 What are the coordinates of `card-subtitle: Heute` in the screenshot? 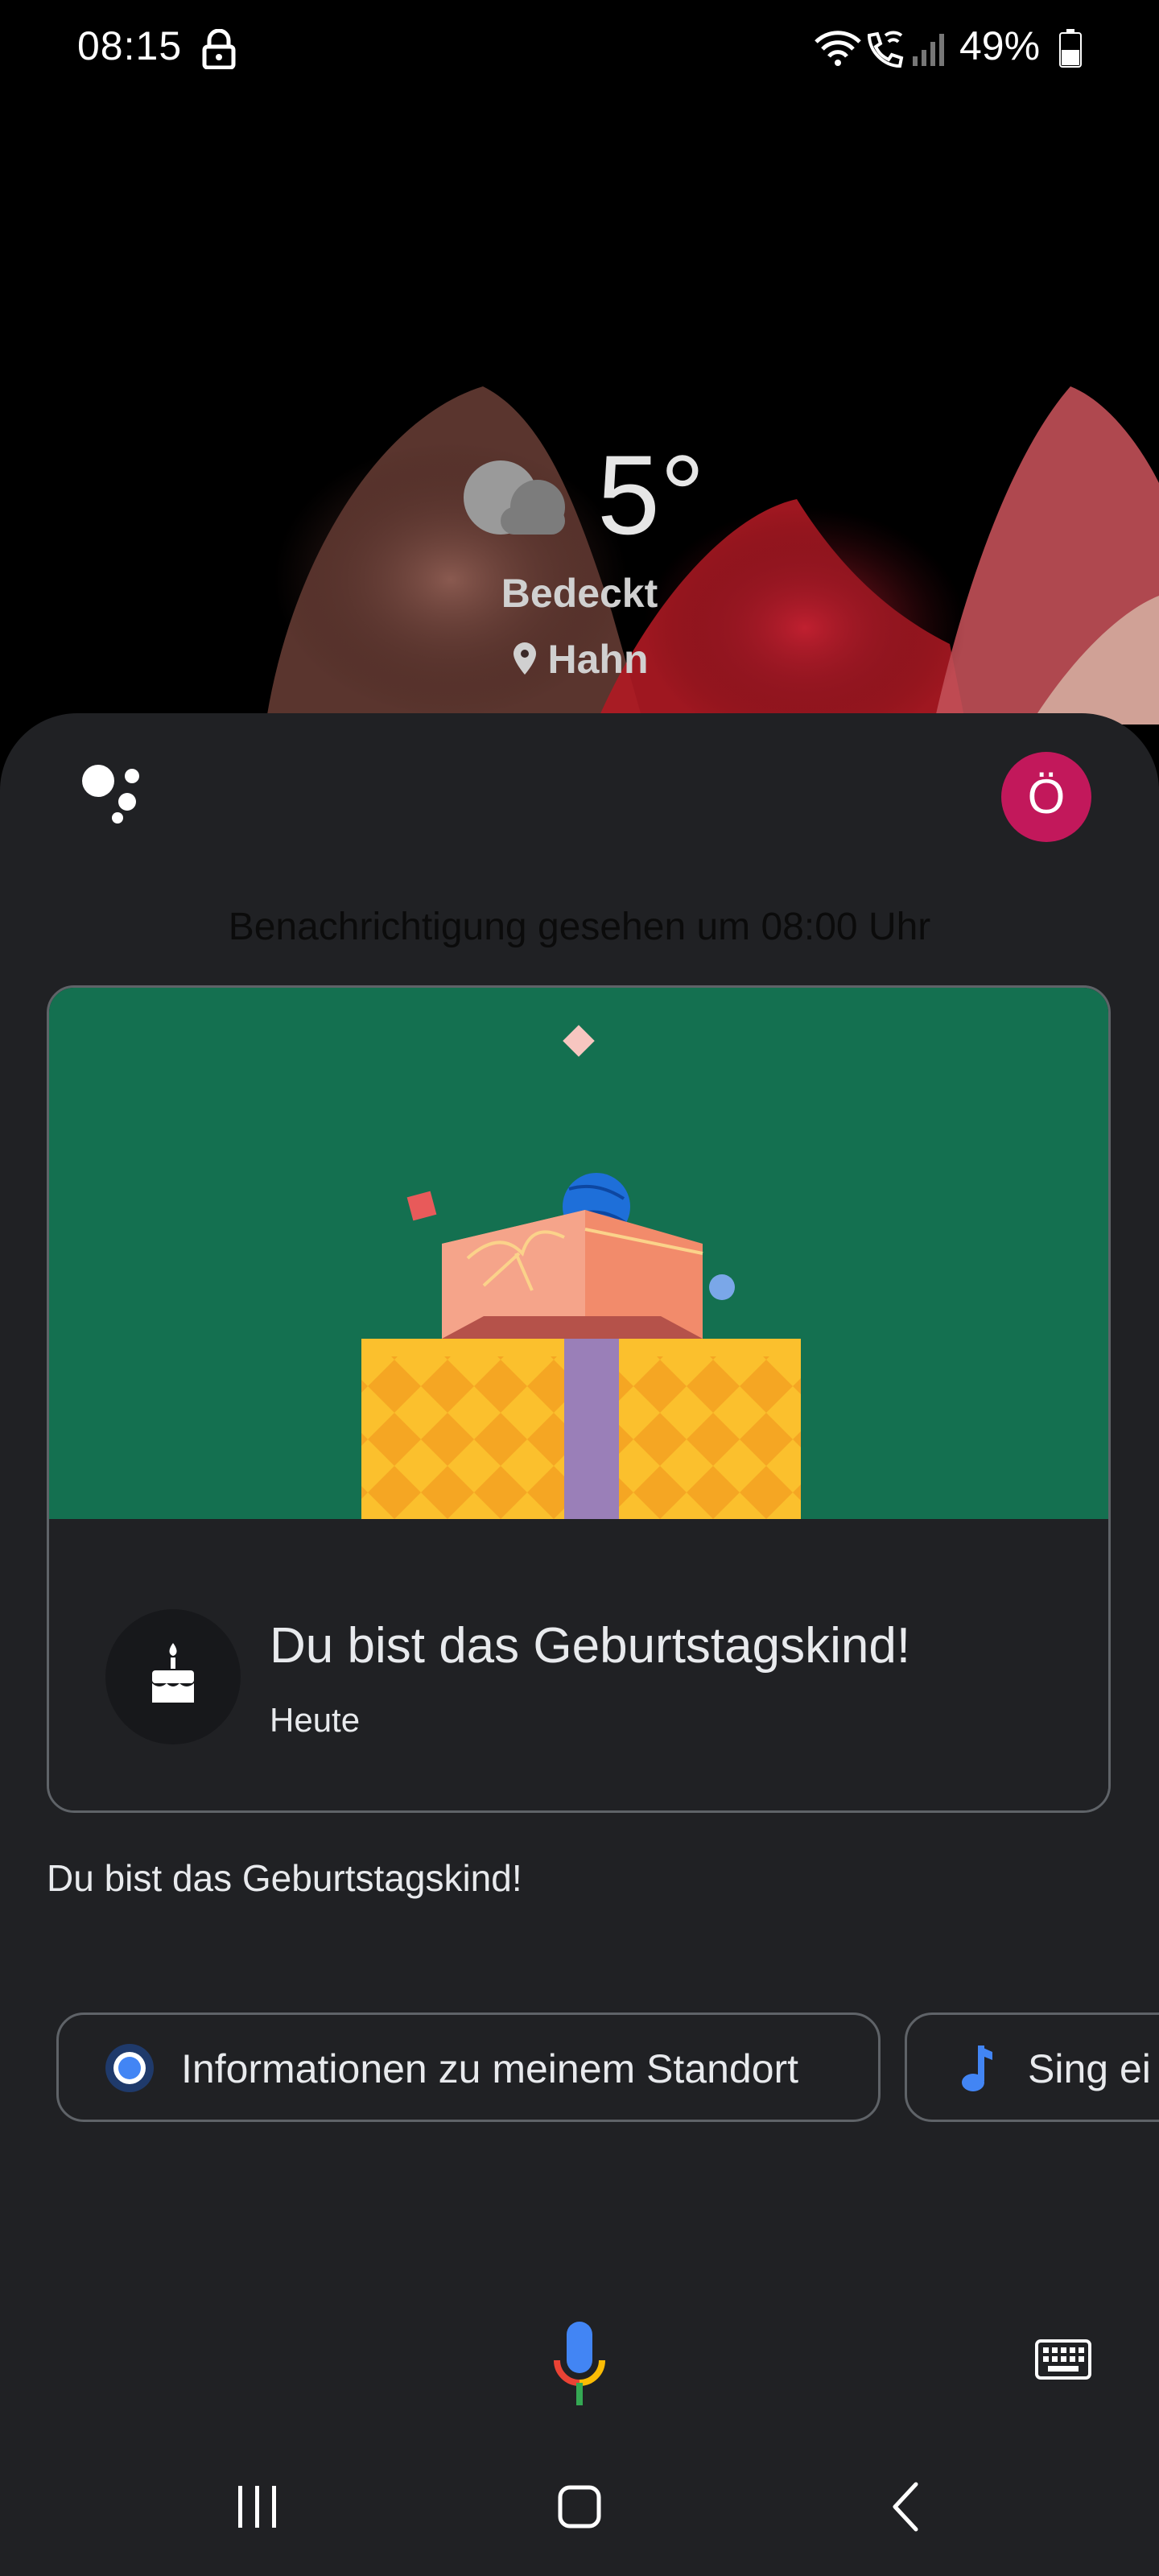 It's located at (315, 1720).